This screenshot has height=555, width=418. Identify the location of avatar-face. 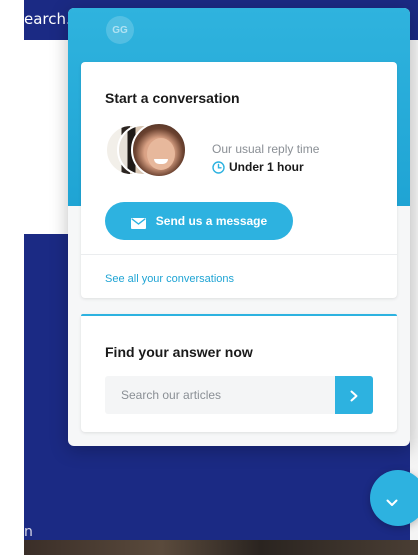
(161, 154).